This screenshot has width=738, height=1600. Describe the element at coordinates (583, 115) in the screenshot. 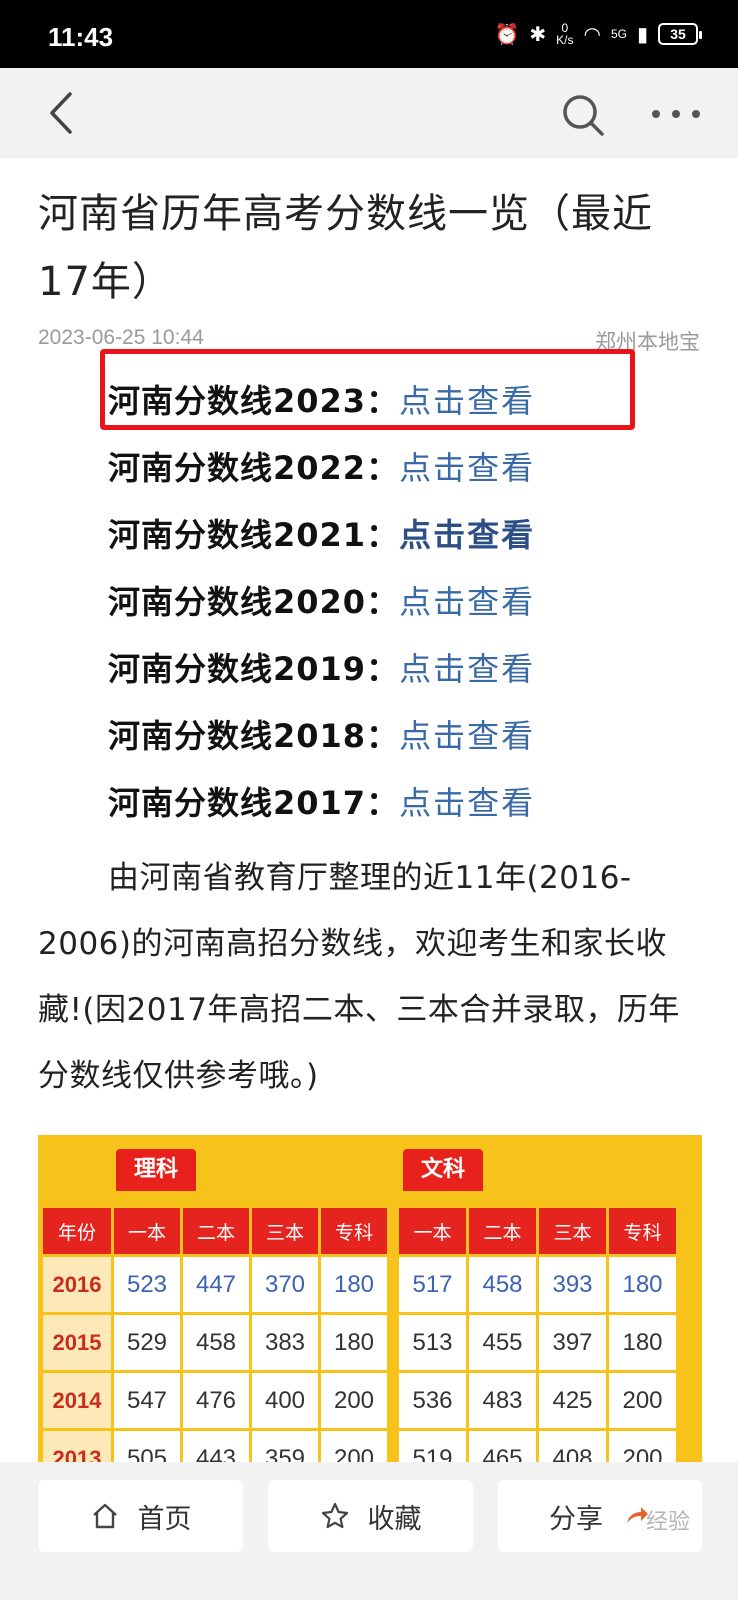

I see `search-icon` at that location.